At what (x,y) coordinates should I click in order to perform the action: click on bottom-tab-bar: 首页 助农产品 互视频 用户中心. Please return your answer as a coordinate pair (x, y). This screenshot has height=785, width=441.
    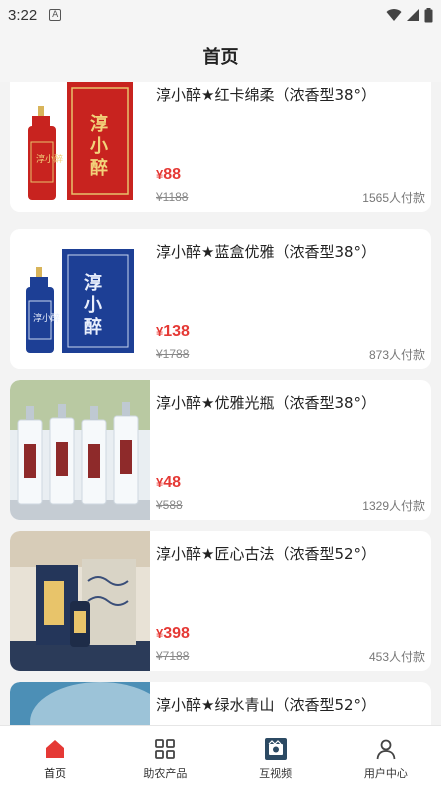
    Looking at the image, I should click on (220, 755).